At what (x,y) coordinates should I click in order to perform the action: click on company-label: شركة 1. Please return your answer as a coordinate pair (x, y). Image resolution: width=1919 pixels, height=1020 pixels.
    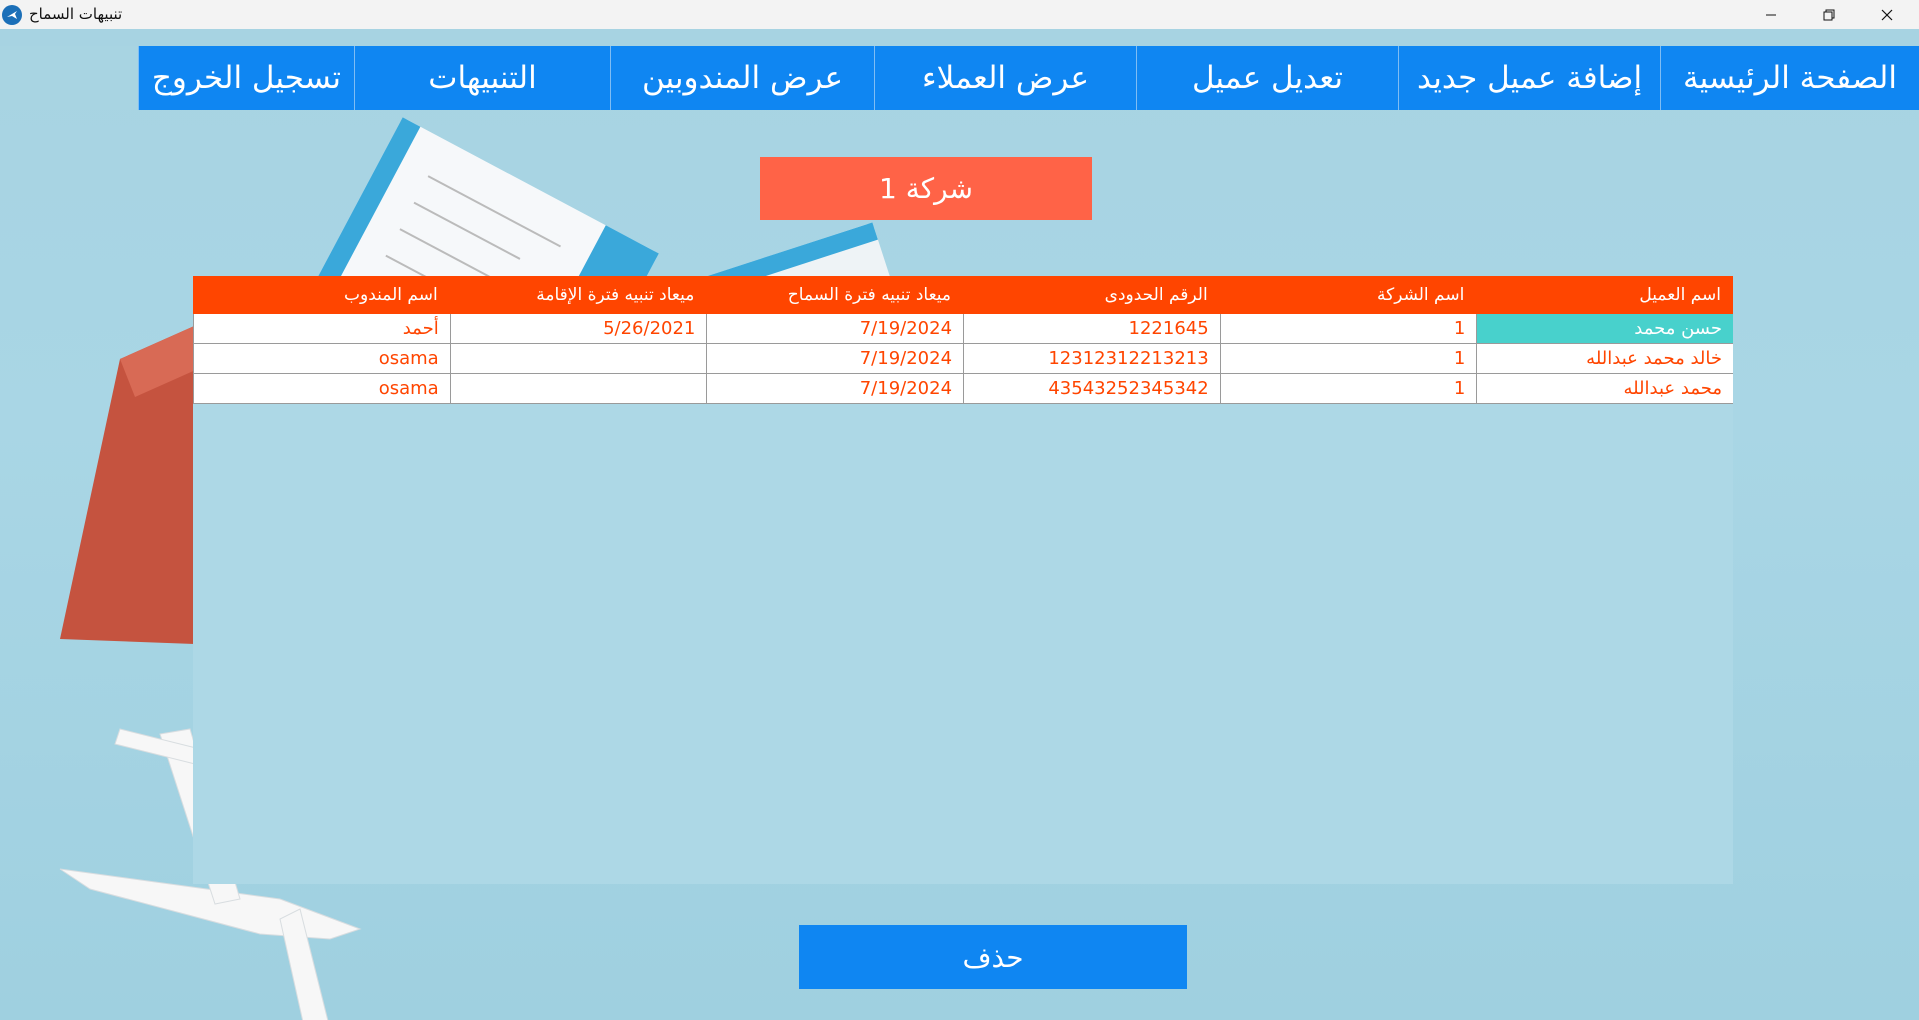
    Looking at the image, I should click on (926, 188).